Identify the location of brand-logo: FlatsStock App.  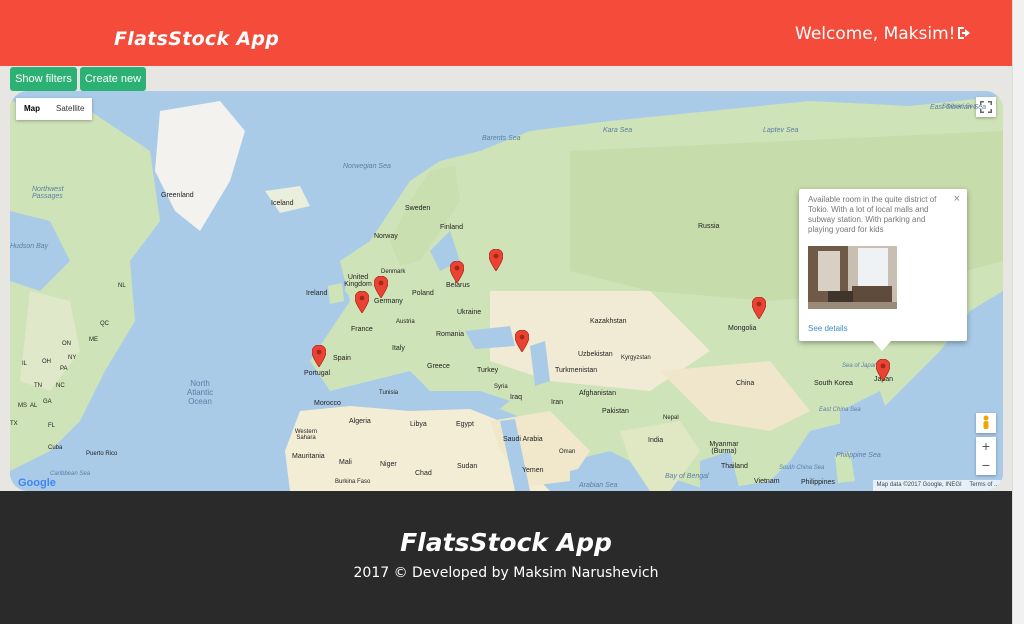
(196, 39).